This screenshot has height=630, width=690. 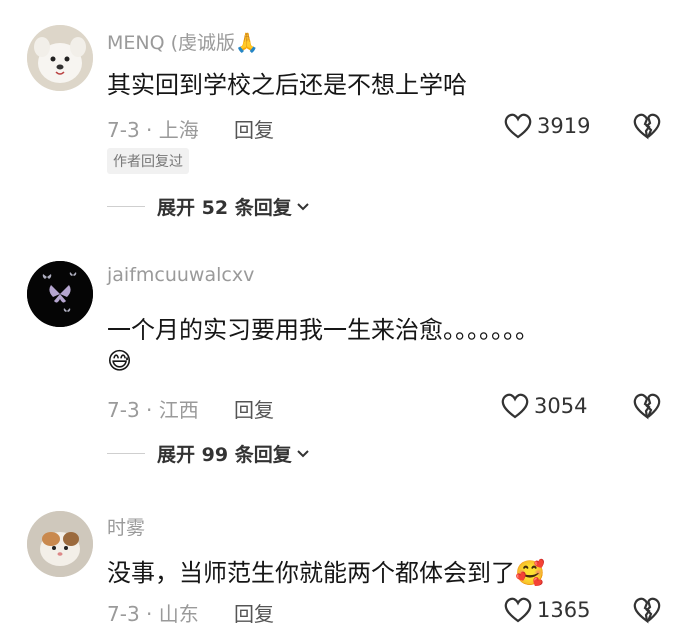 What do you see at coordinates (303, 453) in the screenshot?
I see `chevron-down-icon` at bounding box center [303, 453].